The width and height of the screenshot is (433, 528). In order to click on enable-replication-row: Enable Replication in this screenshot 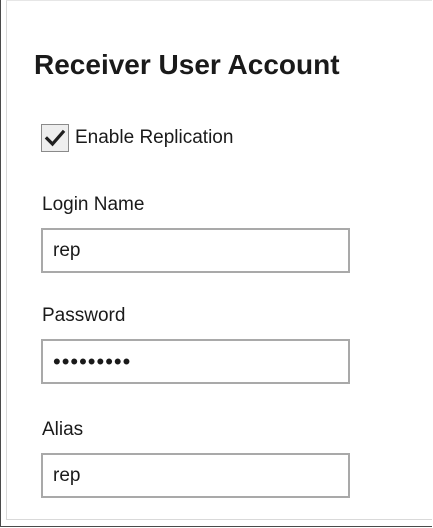, I will do `click(137, 138)`.